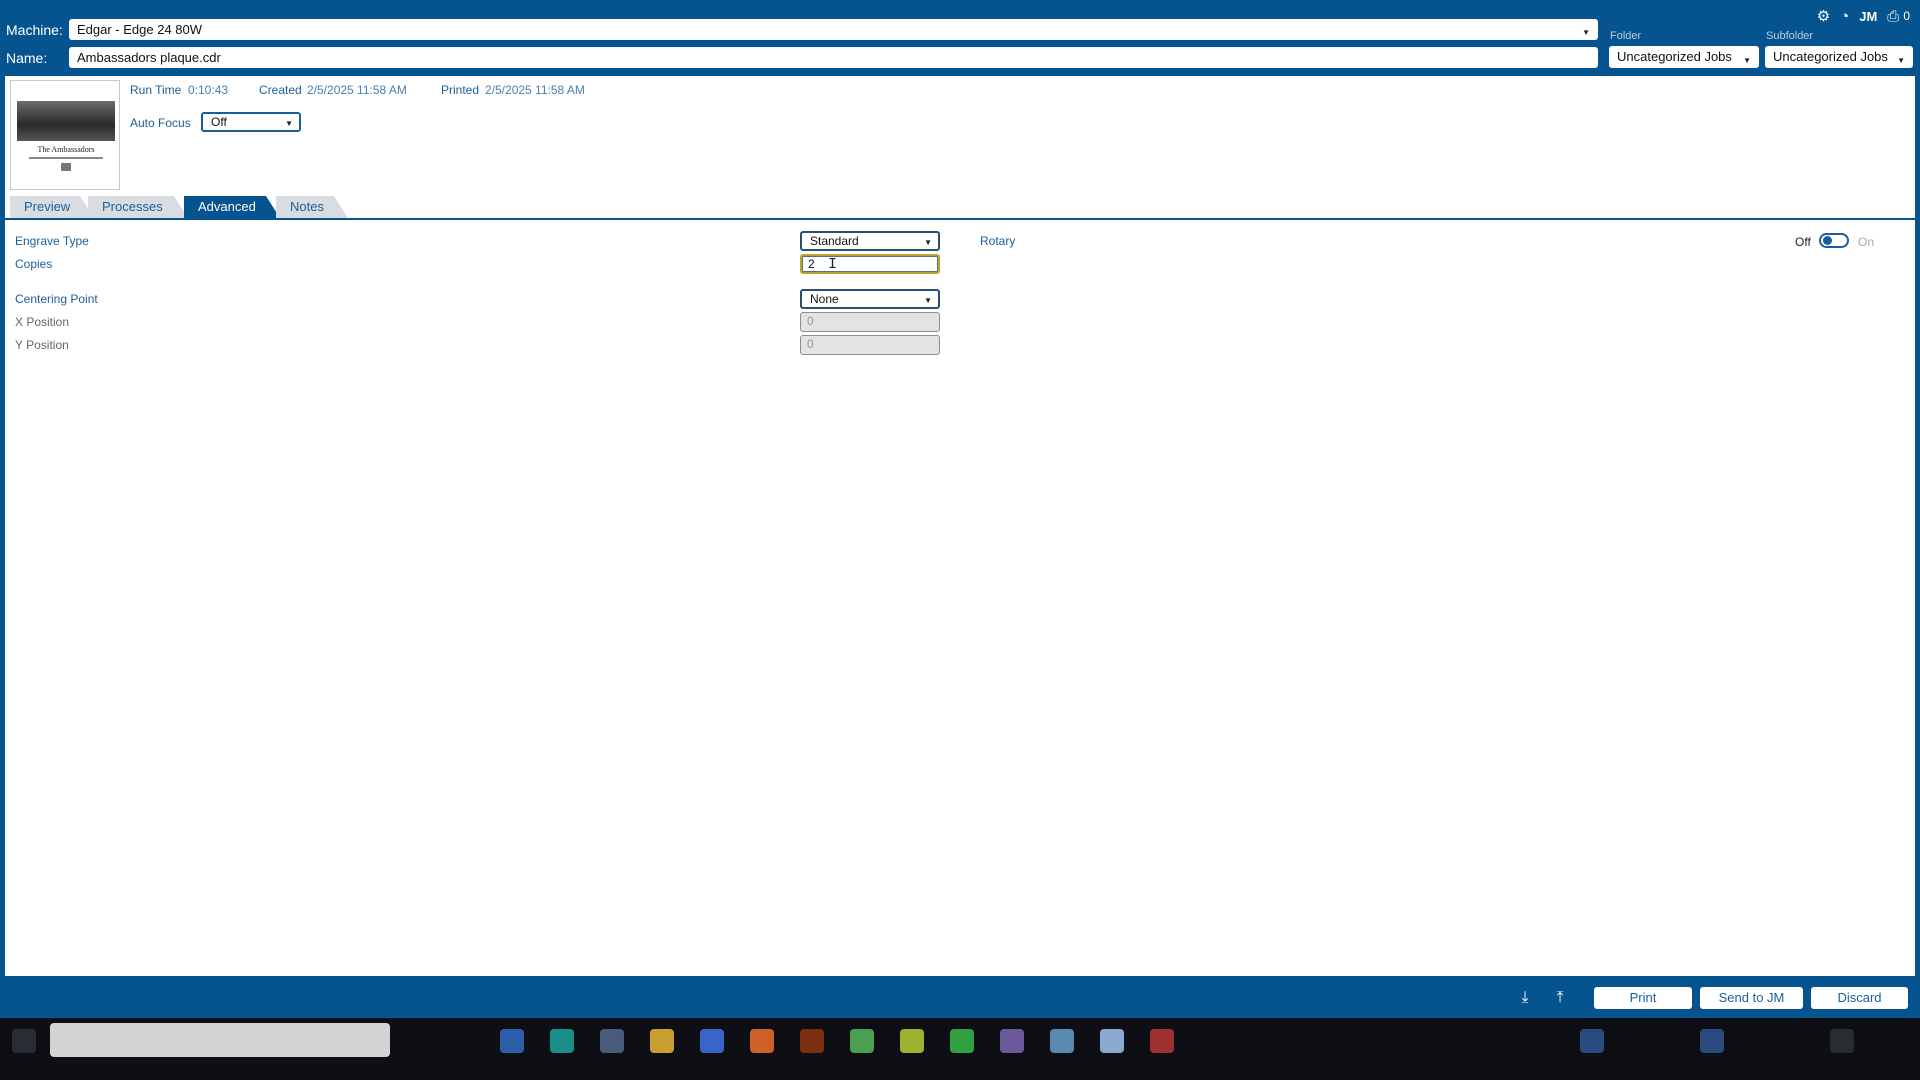 The image size is (1920, 1080). I want to click on tab-advanced: Advanced, so click(232, 207).